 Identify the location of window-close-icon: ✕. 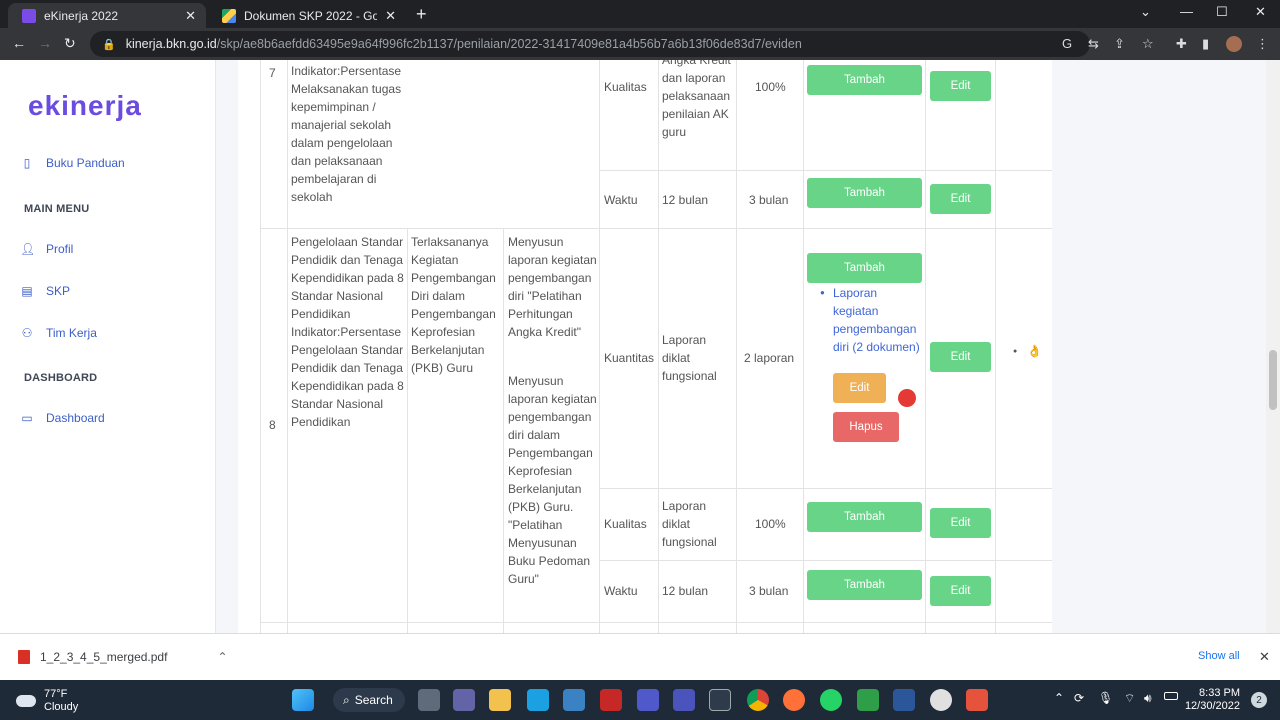
(1260, 12).